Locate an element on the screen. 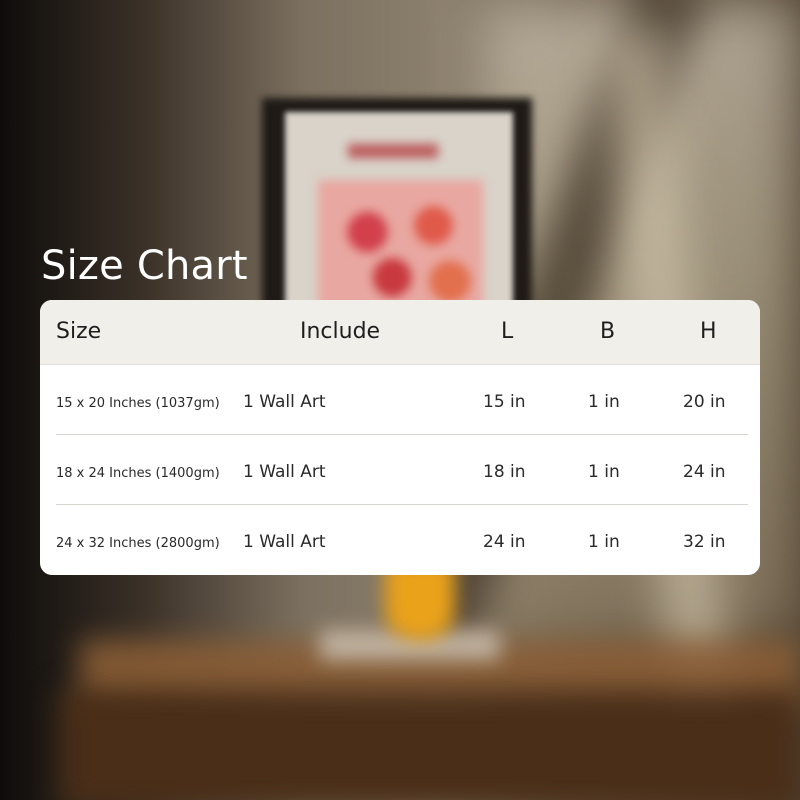 This screenshot has height=800, width=800. header-height: H is located at coordinates (708, 331).